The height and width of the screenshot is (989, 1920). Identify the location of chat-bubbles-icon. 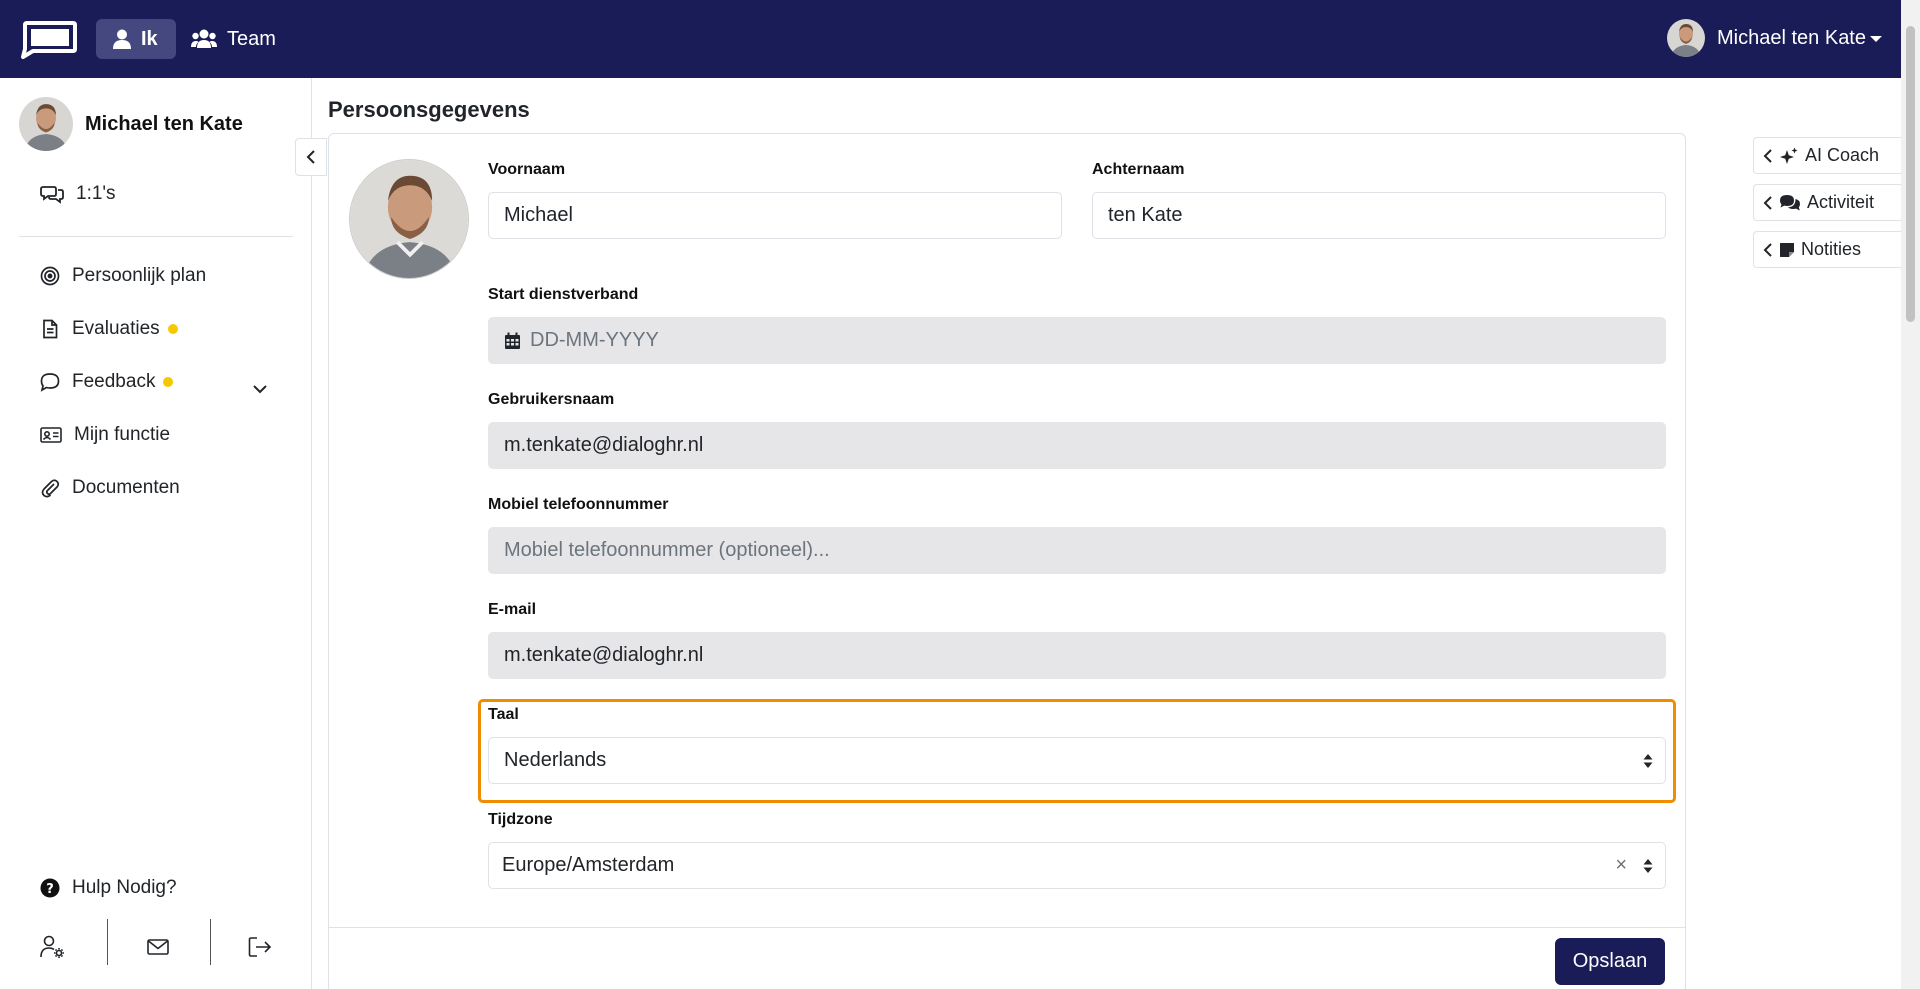
(52, 195).